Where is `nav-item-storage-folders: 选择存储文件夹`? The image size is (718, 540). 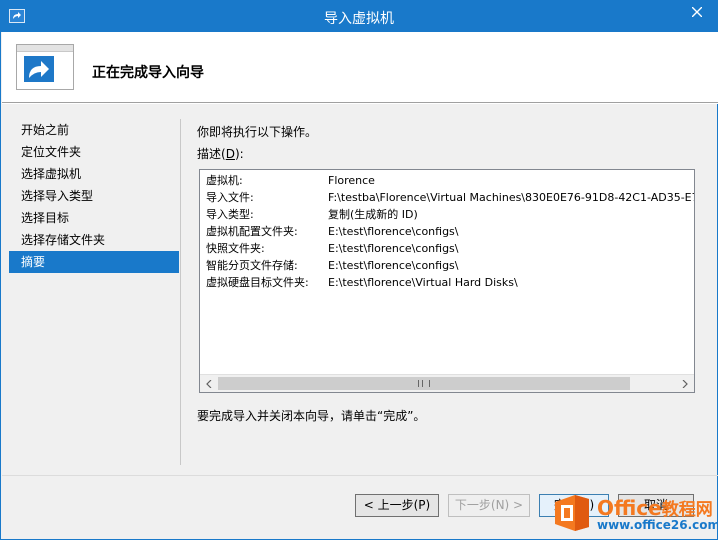
nav-item-storage-folders: 选择存储文件夹 is located at coordinates (94, 240).